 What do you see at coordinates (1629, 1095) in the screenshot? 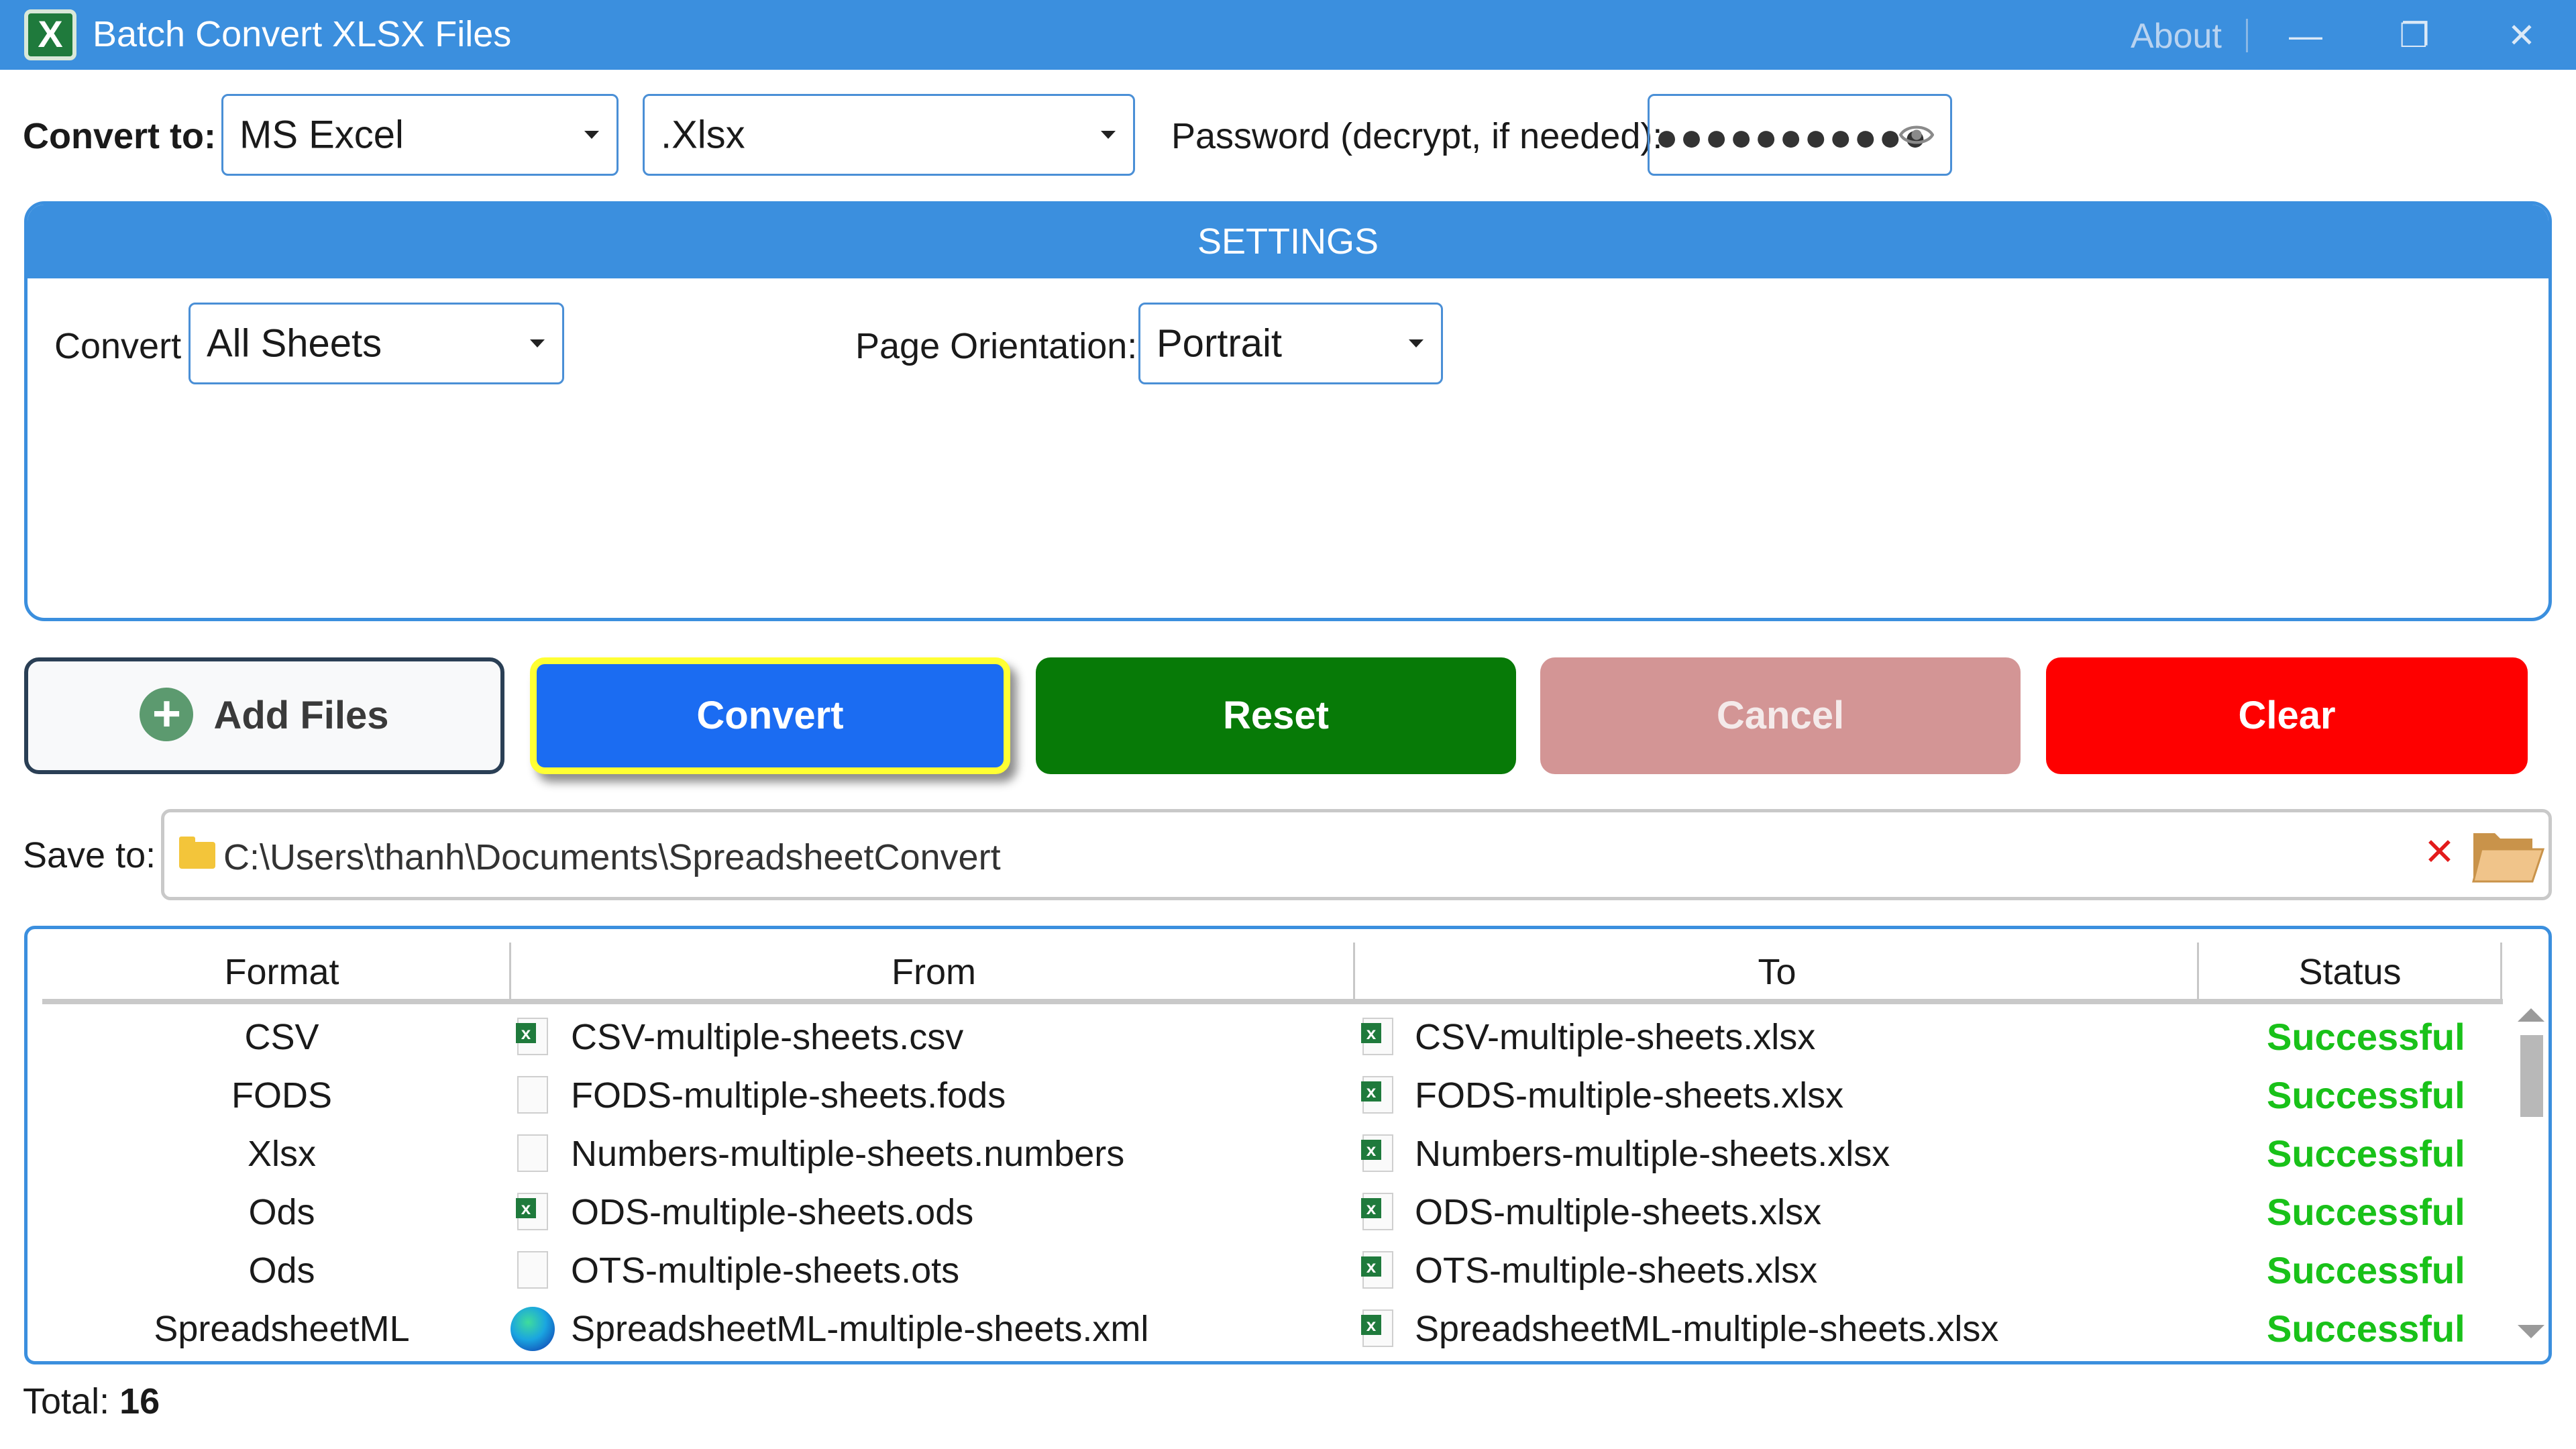
I see `to-cell: FODS-multiple-sheets.xlsx` at bounding box center [1629, 1095].